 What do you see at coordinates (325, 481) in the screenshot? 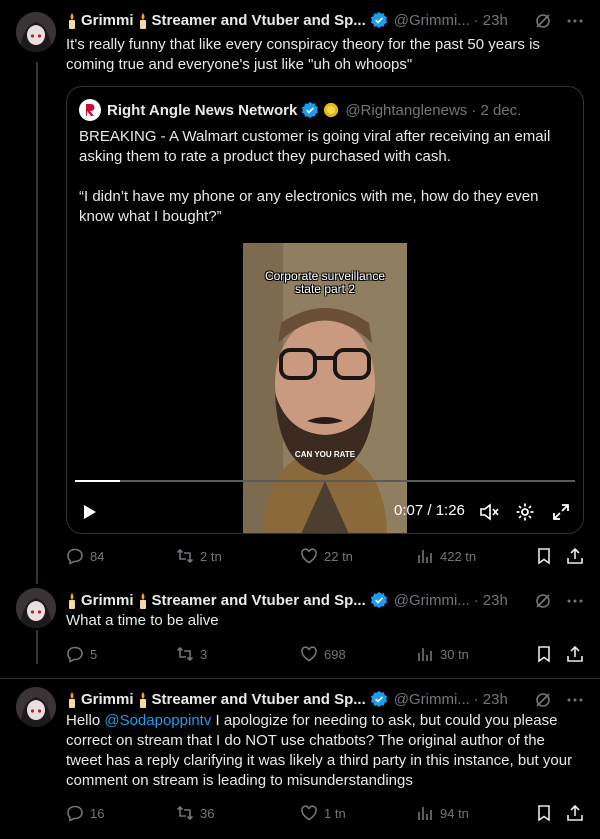
I see `video-progress-track` at bounding box center [325, 481].